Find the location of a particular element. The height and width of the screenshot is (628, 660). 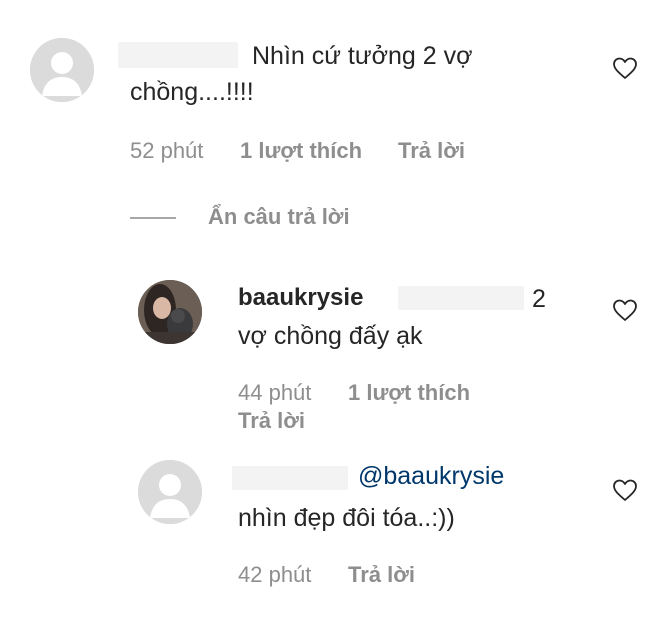

avatar-baaukrysie is located at coordinates (170, 312).